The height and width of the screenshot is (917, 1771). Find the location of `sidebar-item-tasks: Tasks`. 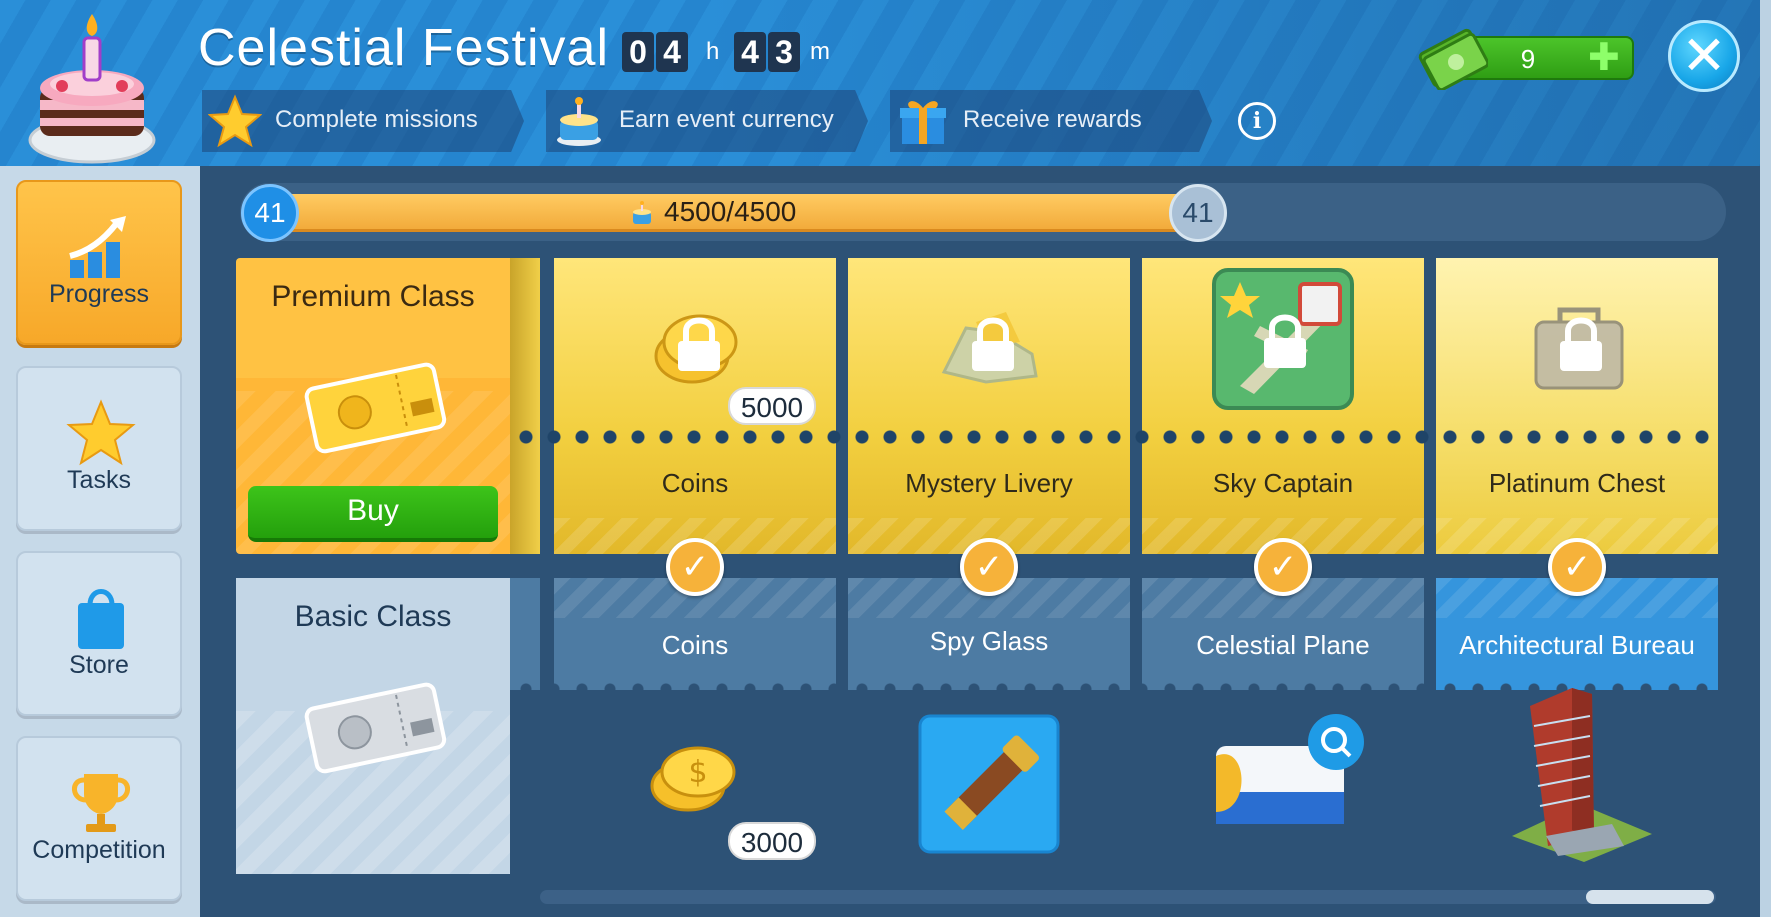

sidebar-item-tasks: Tasks is located at coordinates (99, 448).